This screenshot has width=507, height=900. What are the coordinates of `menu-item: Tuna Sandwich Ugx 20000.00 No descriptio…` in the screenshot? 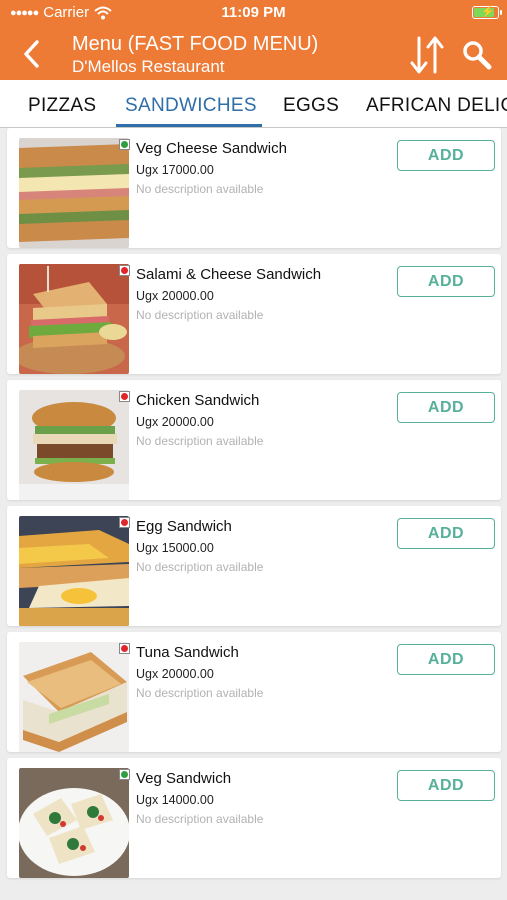 It's located at (254, 692).